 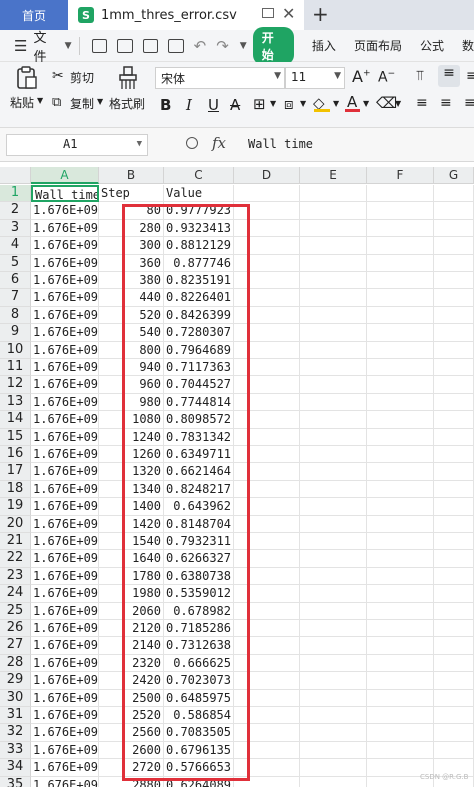 I want to click on menu-formulas: 公式, so click(x=432, y=45).